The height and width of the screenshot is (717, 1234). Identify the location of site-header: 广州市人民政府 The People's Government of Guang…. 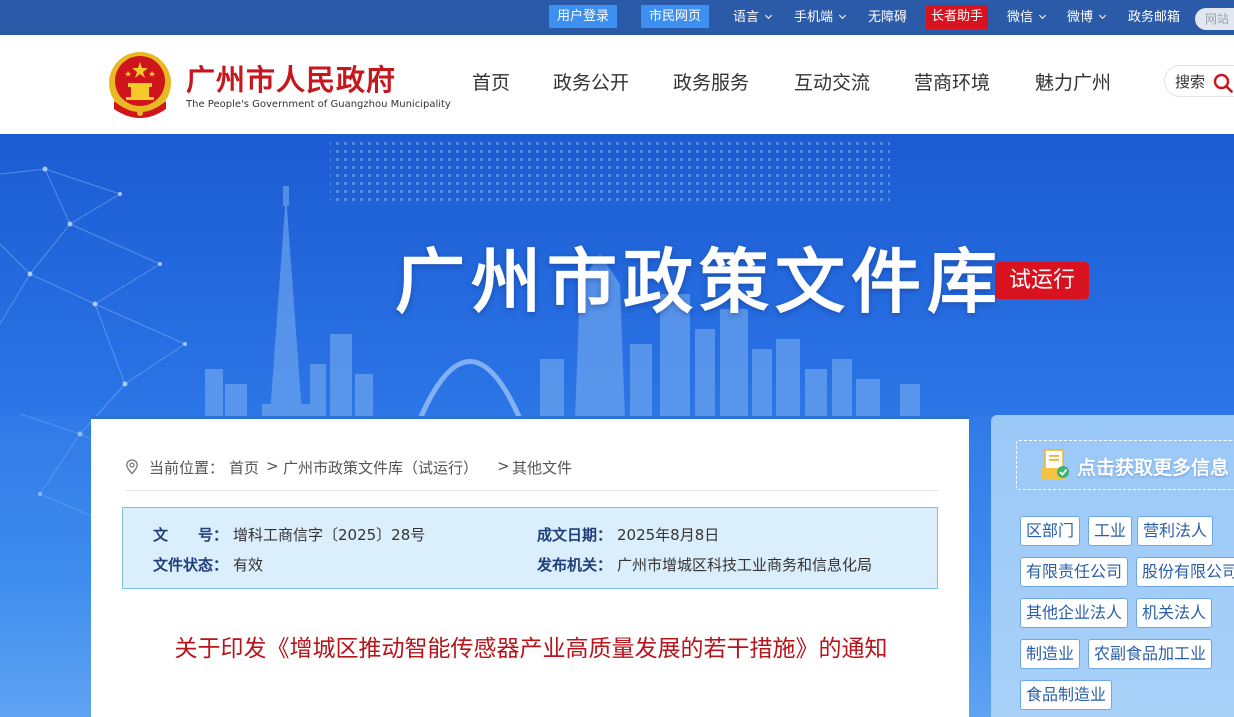
(617, 84).